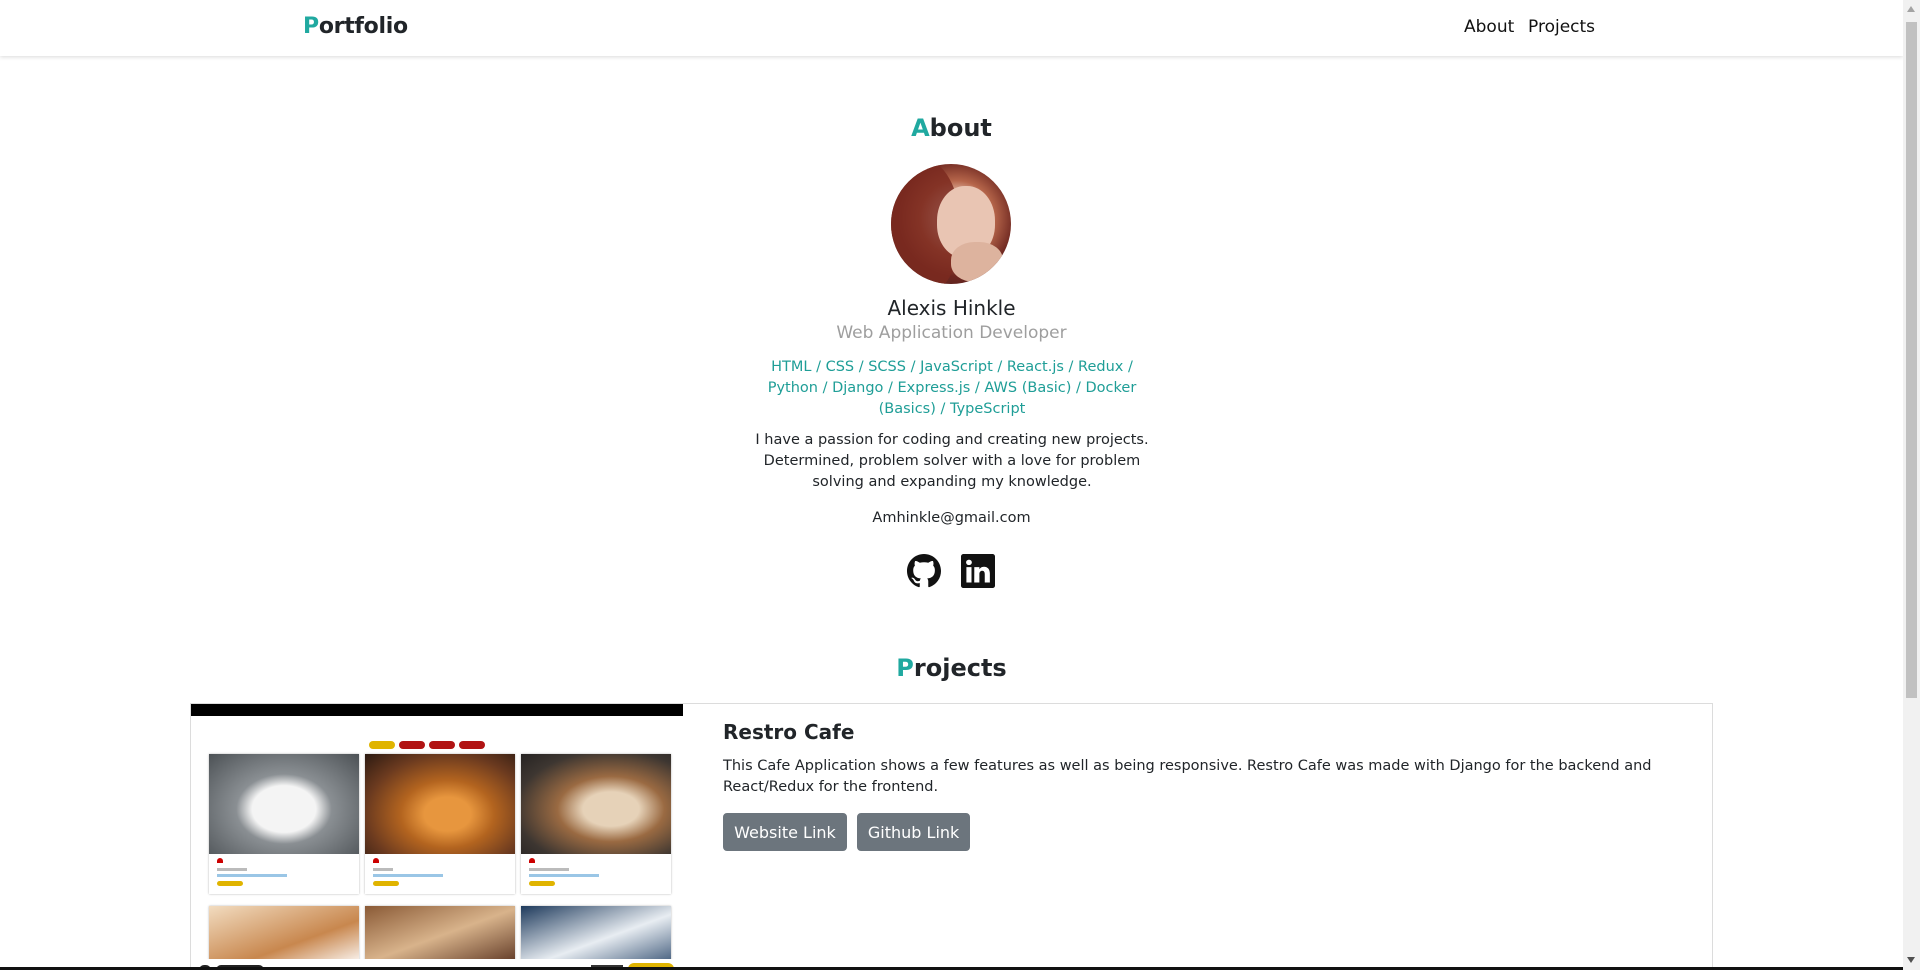 The height and width of the screenshot is (970, 1920). I want to click on navbar: Portfolio About Projects, so click(951, 28).